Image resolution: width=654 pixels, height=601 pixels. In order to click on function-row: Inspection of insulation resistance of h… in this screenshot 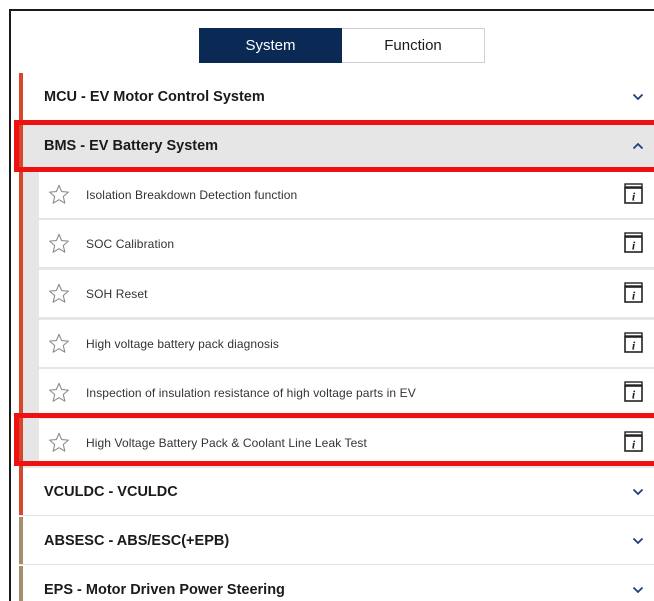, I will do `click(346, 392)`.